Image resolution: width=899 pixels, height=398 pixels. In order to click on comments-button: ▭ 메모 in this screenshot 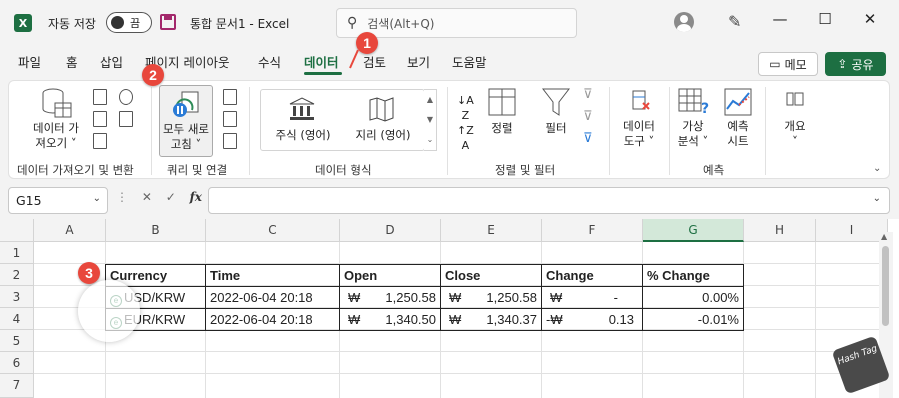, I will do `click(788, 64)`.